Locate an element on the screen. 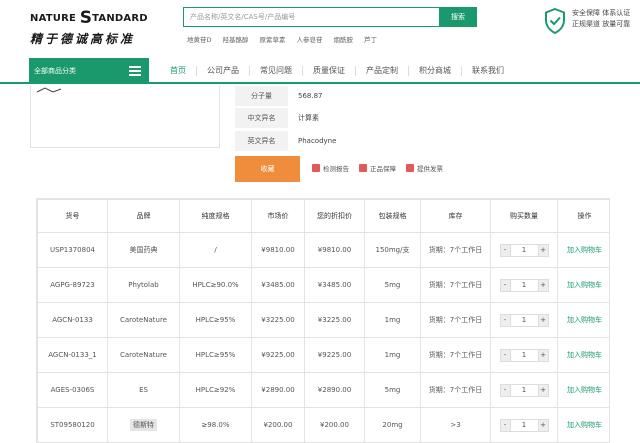 The height and width of the screenshot is (443, 640). nav-link: 质量保证 is located at coordinates (328, 71).